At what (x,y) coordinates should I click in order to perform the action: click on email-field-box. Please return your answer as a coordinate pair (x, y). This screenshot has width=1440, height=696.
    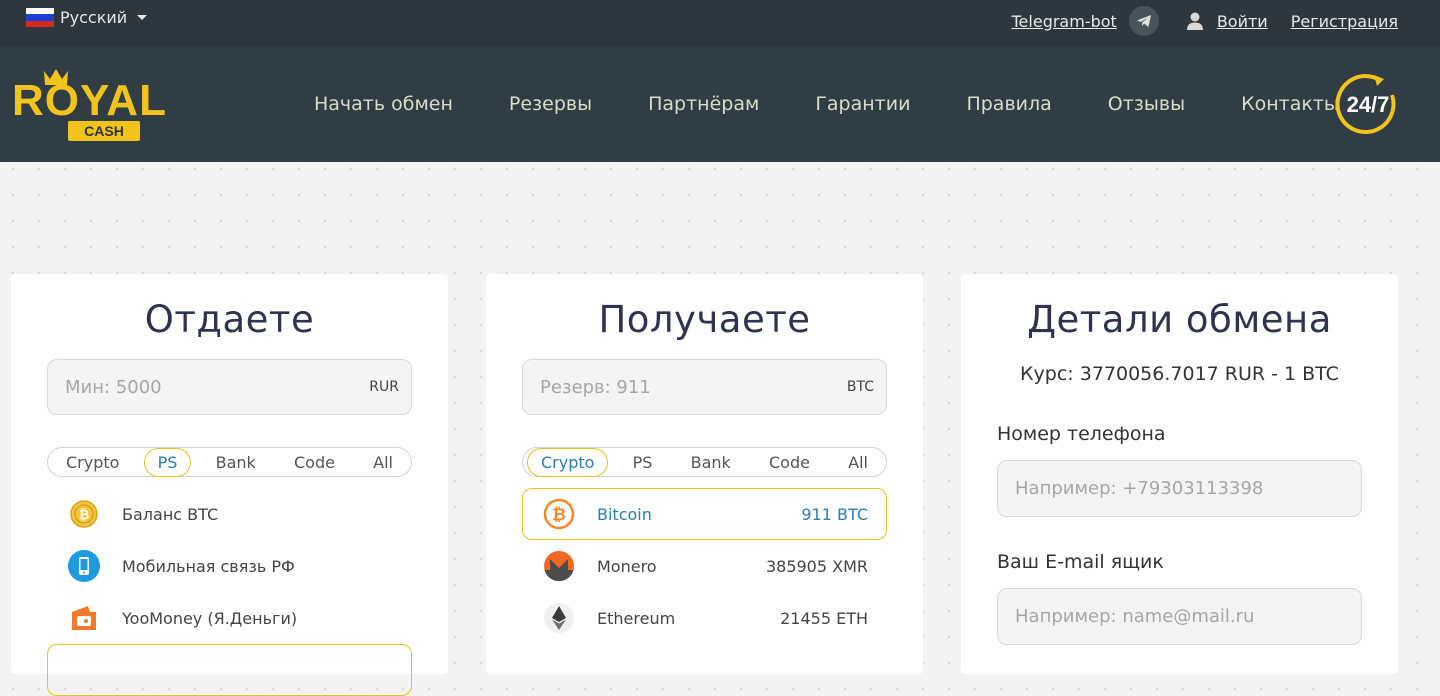
    Looking at the image, I should click on (1179, 616).